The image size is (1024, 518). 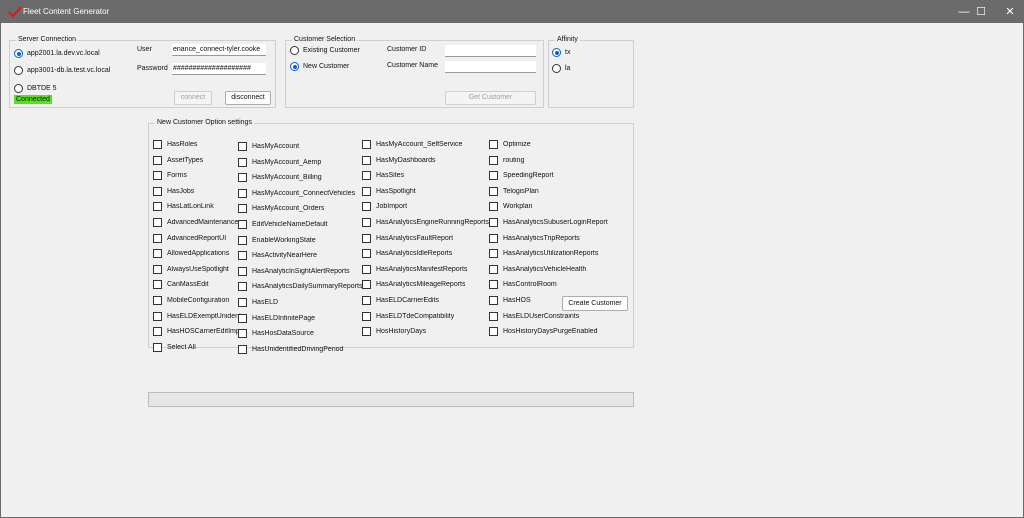 What do you see at coordinates (276, 334) in the screenshot?
I see `option-checkbox: HasHosDataSource` at bounding box center [276, 334].